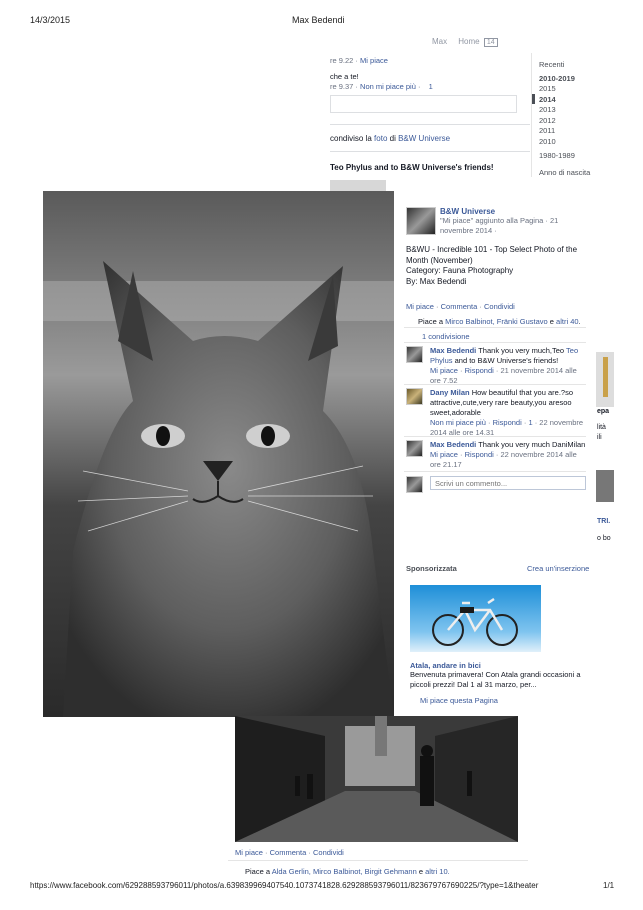 The height and width of the screenshot is (910, 643). What do you see at coordinates (420, 306) in the screenshot?
I see `like-link: Mi piace` at bounding box center [420, 306].